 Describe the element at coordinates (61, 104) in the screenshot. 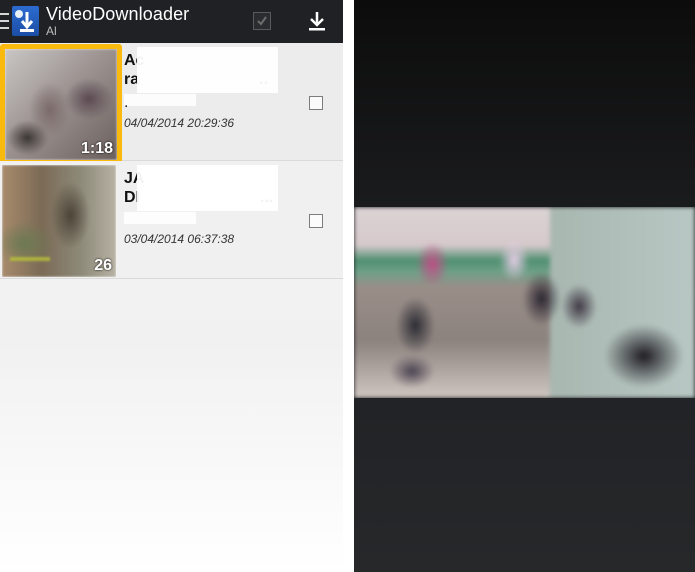

I see `video-thumbnail: 1:18` at that location.